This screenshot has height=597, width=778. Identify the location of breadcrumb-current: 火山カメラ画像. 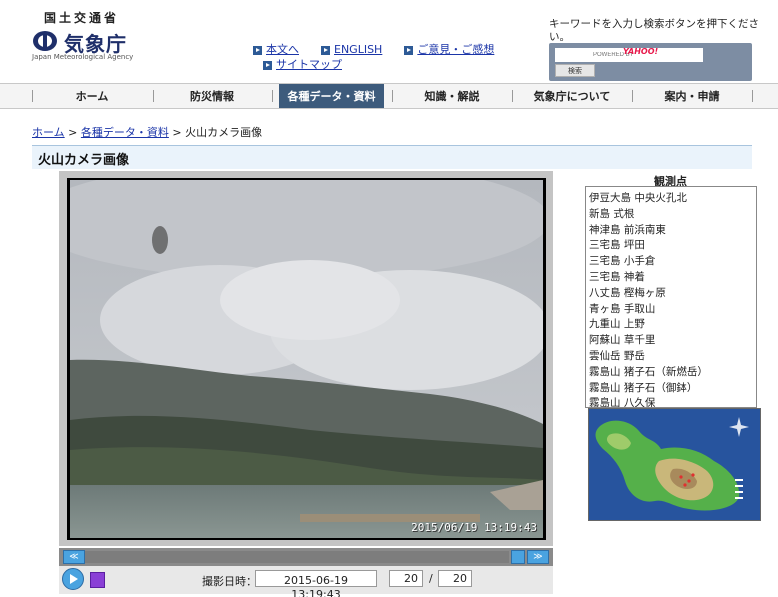
(224, 132).